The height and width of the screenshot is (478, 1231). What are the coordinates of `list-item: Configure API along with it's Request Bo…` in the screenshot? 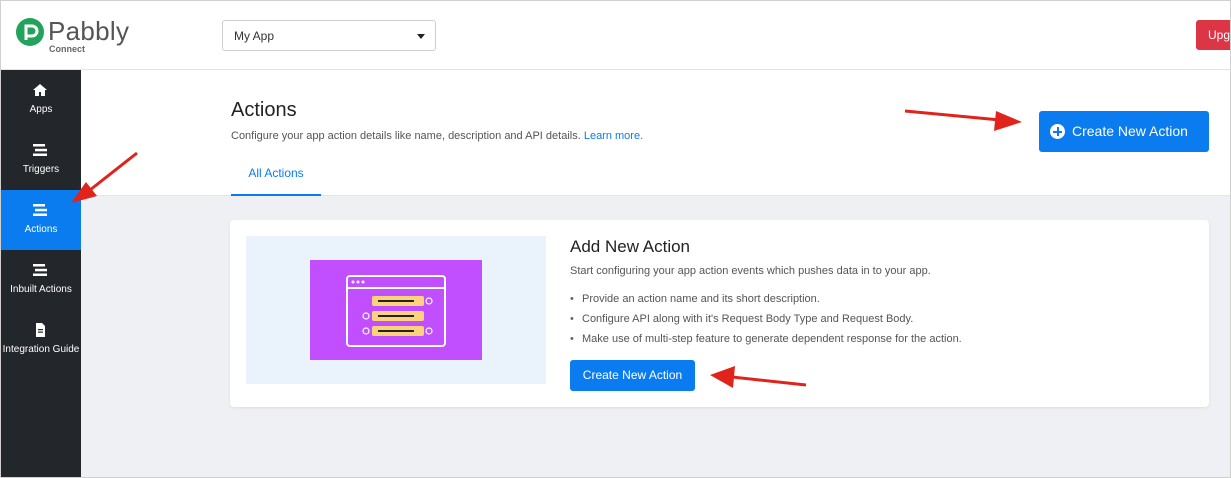 It's located at (766, 322).